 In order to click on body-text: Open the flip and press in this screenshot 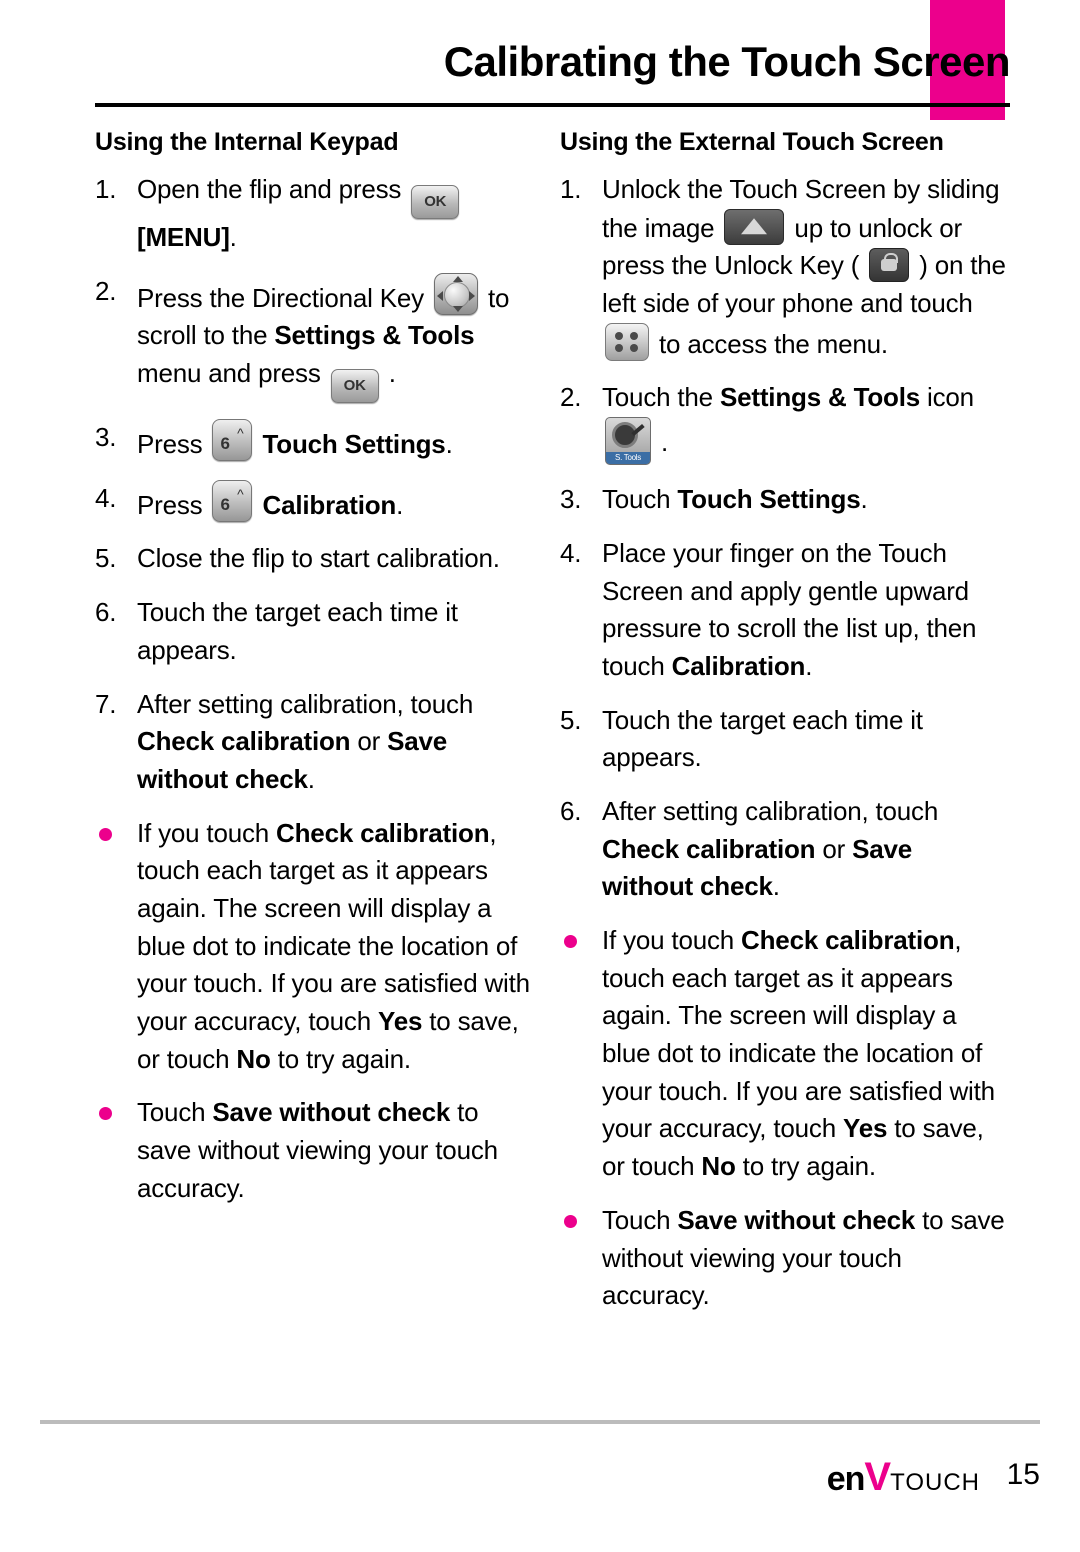, I will do `click(273, 189)`.